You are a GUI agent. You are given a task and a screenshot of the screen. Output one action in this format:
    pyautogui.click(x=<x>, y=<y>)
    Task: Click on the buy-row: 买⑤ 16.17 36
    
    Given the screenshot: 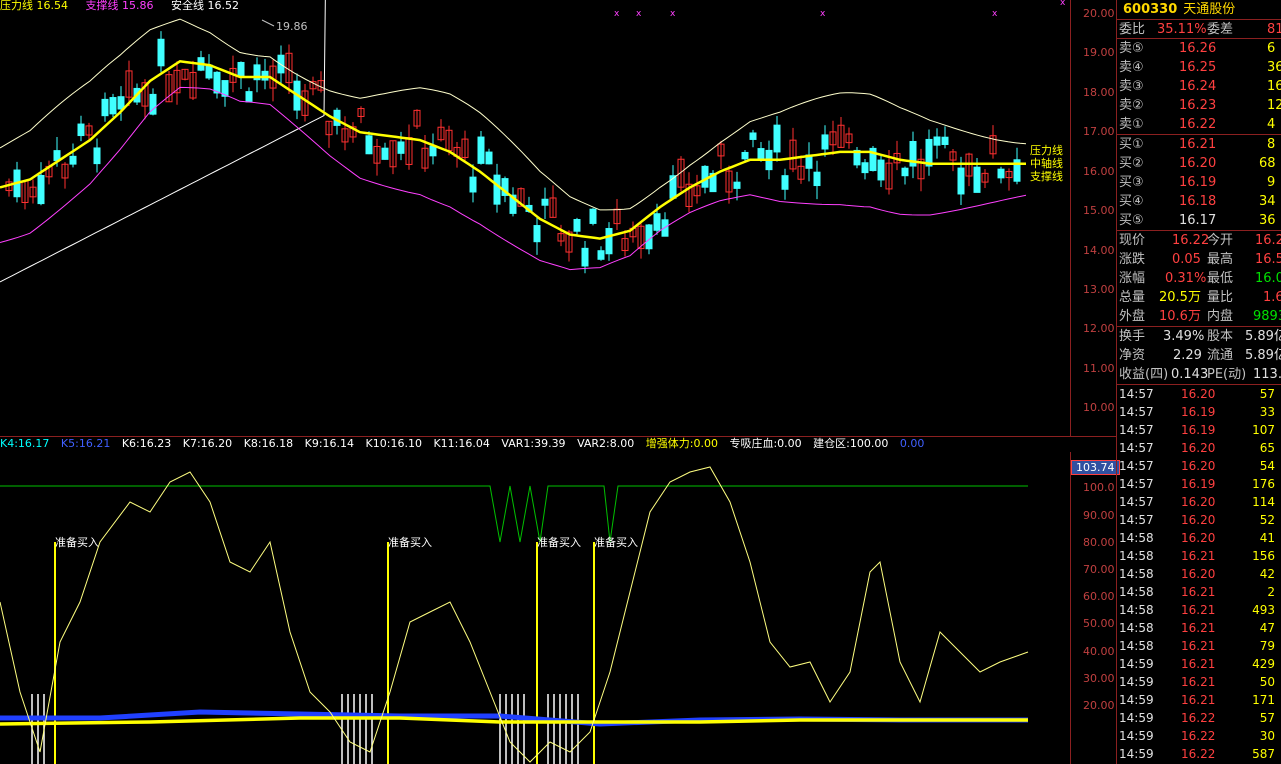 What is the action you would take?
    pyautogui.click(x=1197, y=220)
    